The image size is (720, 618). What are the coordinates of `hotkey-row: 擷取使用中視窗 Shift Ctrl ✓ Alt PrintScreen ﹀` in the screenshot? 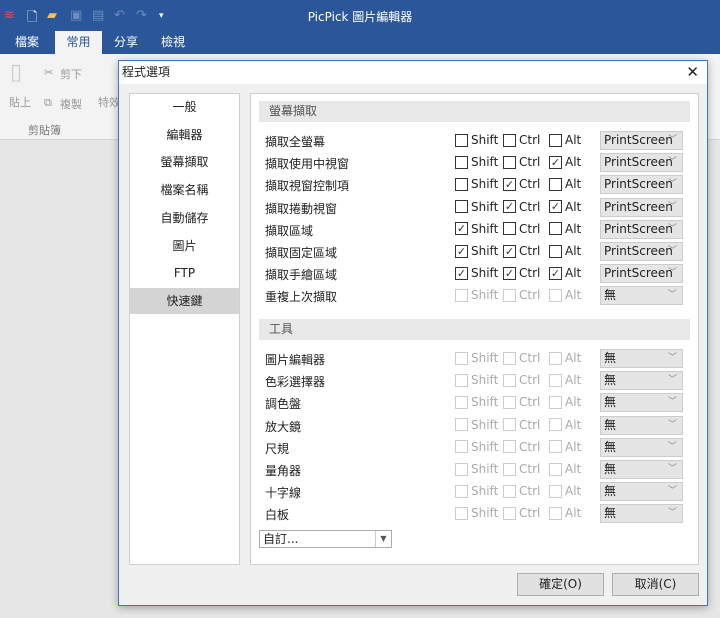 It's located at (475, 163).